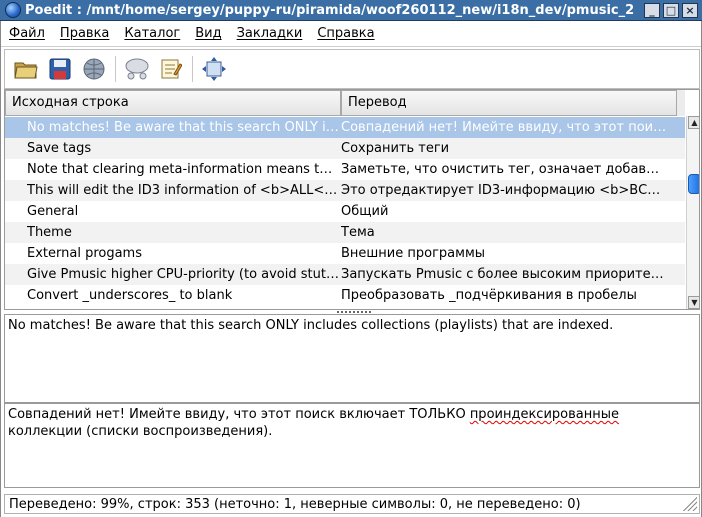 The image size is (702, 517). Describe the element at coordinates (352, 69) in the screenshot. I see `toolbar` at that location.